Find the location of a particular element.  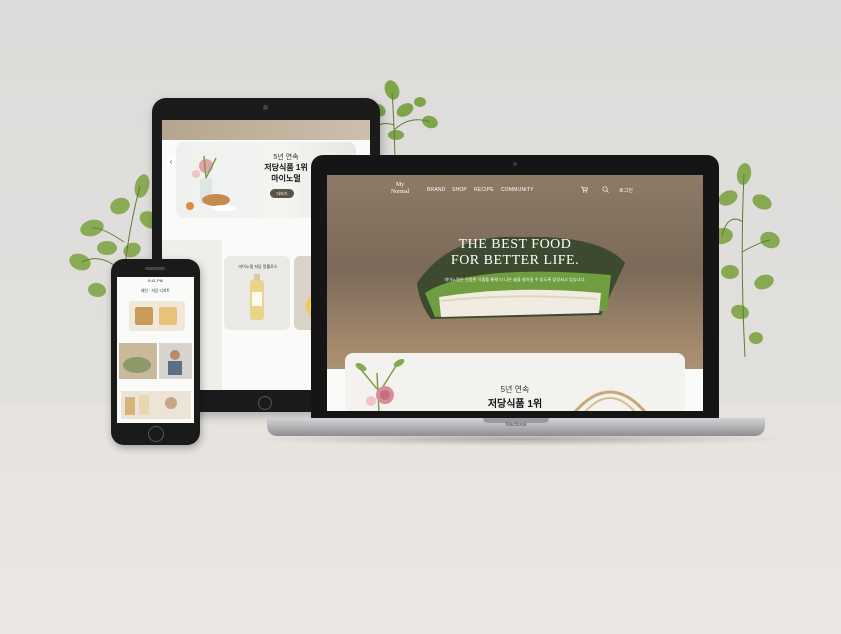

hero-title: THE BEST FOOD FOR BETTER LIFE. is located at coordinates (515, 253).